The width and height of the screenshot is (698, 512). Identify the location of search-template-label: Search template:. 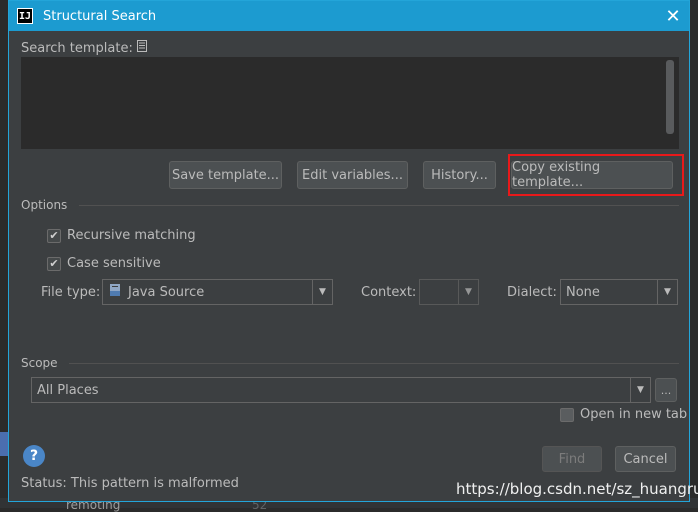
(84, 48).